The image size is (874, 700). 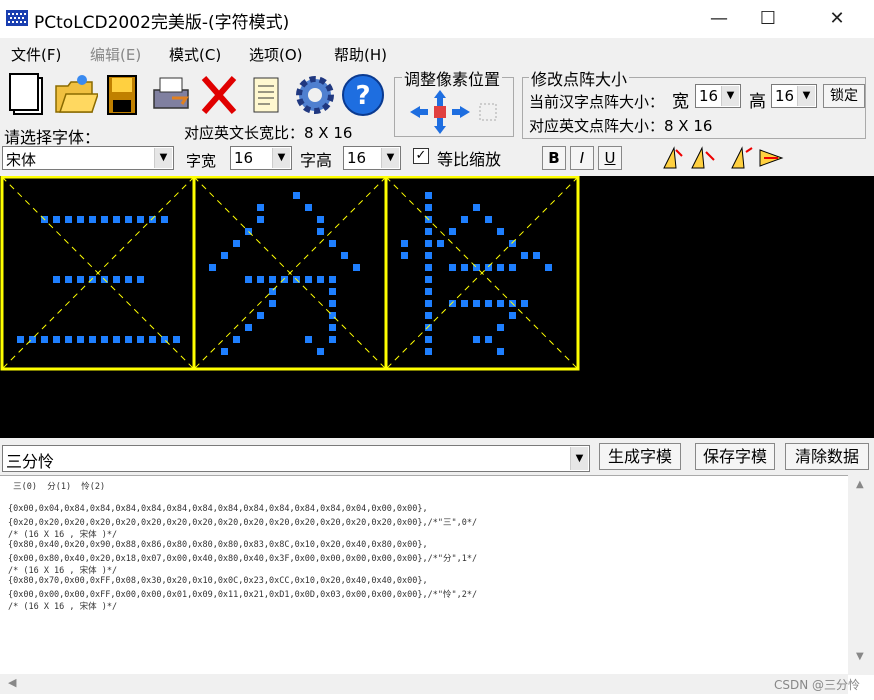 What do you see at coordinates (360, 54) in the screenshot?
I see `menu-help: 帮助(H)` at bounding box center [360, 54].